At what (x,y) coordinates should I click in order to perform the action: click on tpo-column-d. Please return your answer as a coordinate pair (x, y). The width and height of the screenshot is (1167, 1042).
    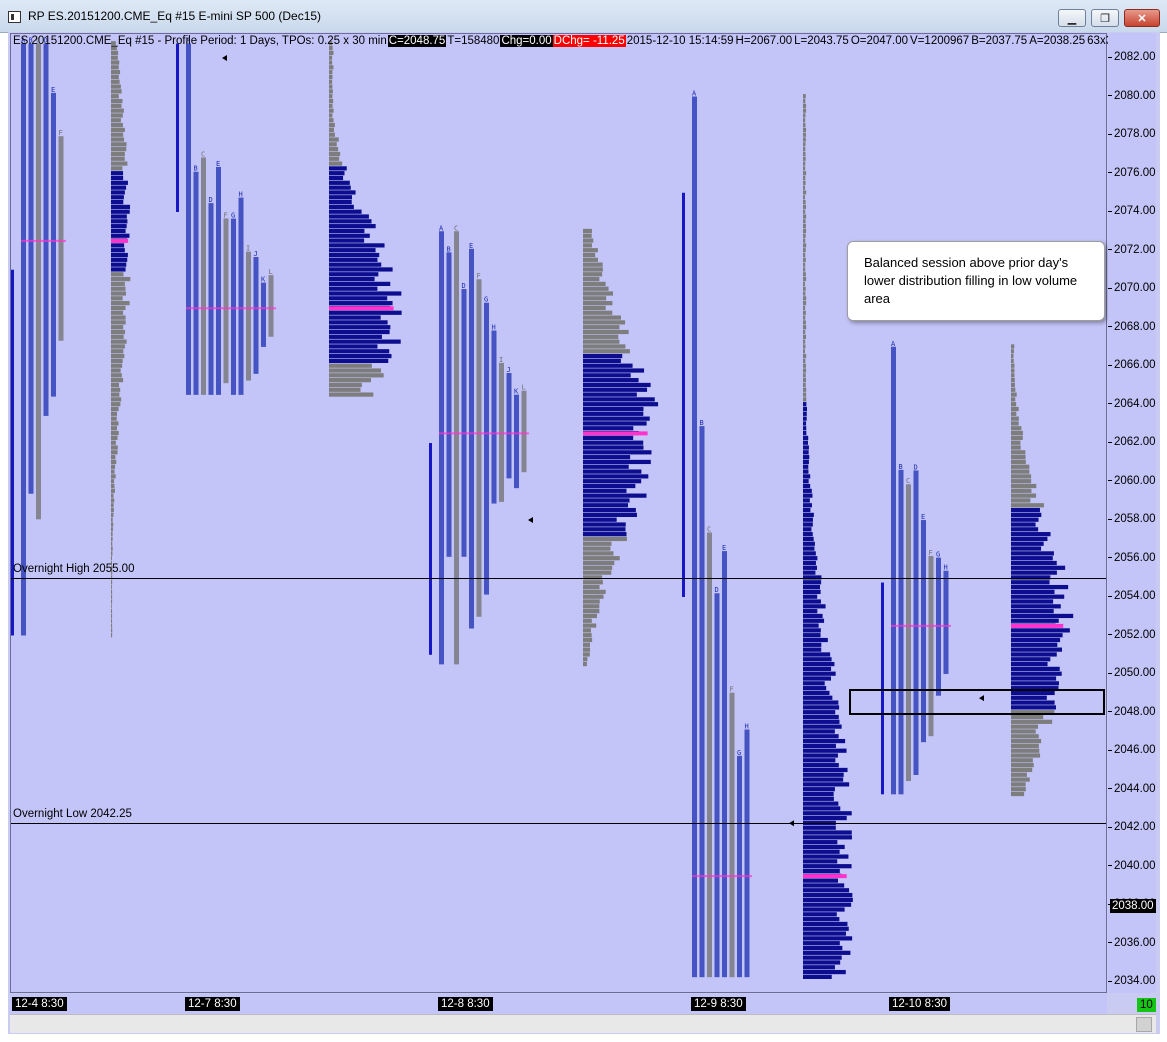
    Looking at the image, I should click on (464, 423).